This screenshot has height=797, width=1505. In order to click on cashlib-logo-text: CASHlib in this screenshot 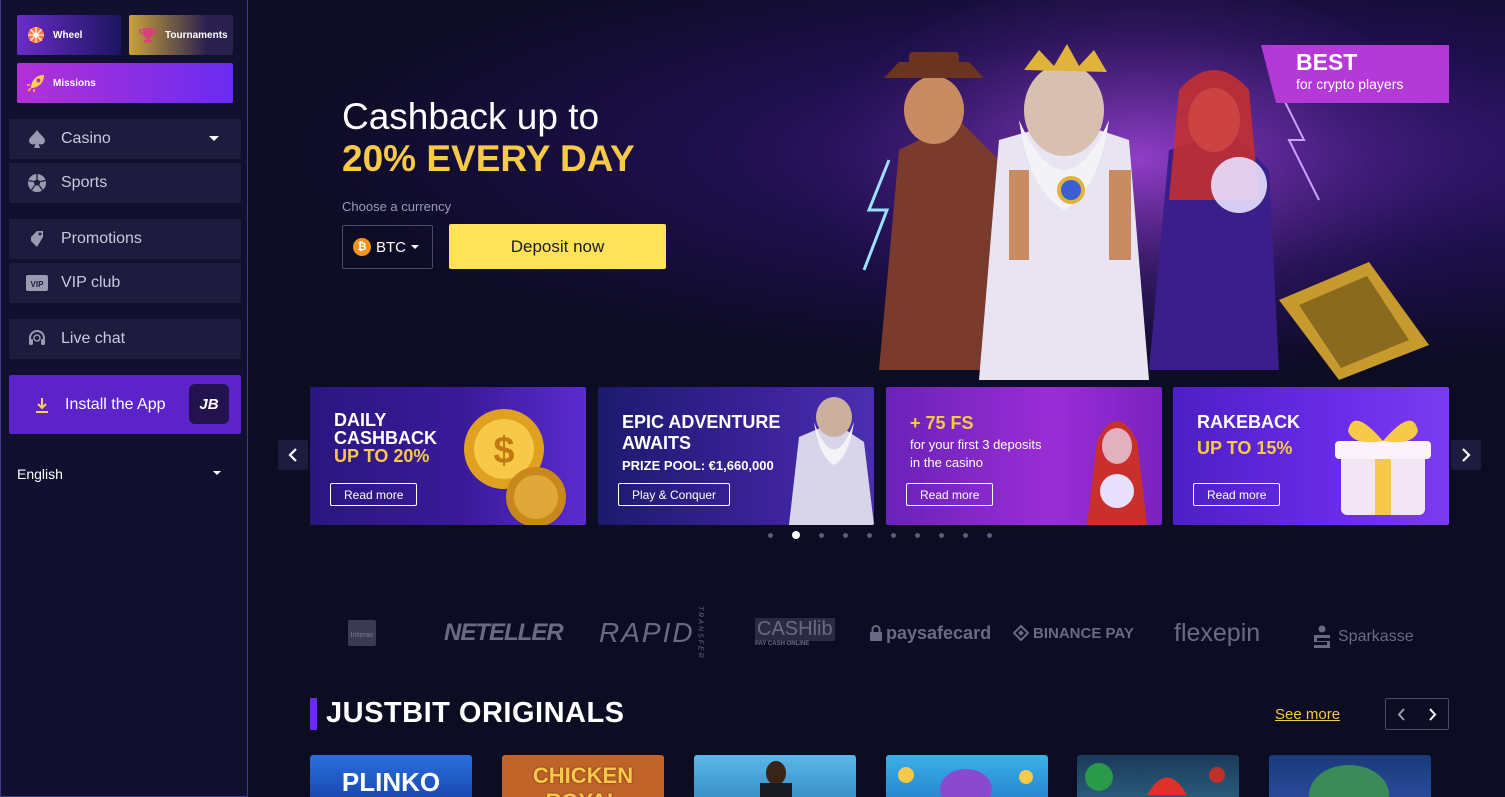, I will do `click(795, 629)`.